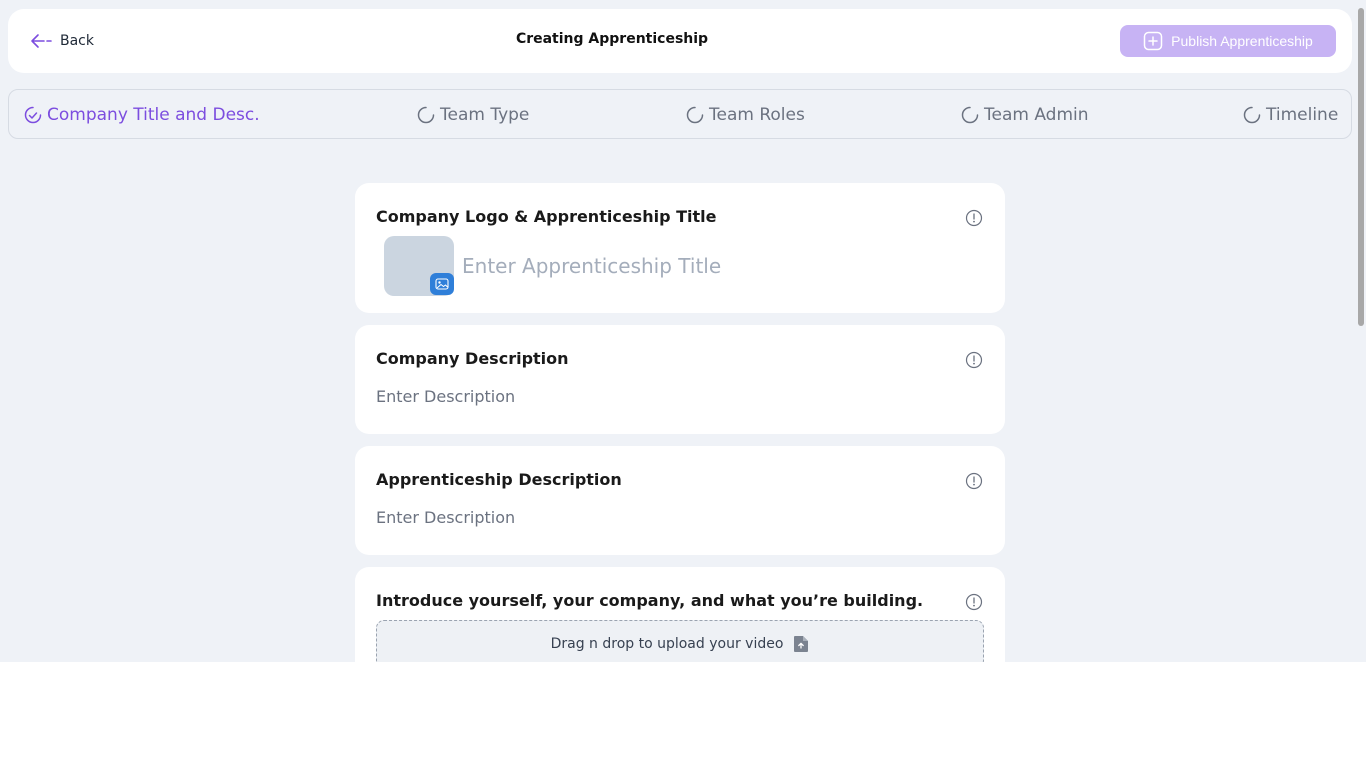 The width and height of the screenshot is (1366, 768). I want to click on step-label: Company Title and Desc., so click(153, 115).